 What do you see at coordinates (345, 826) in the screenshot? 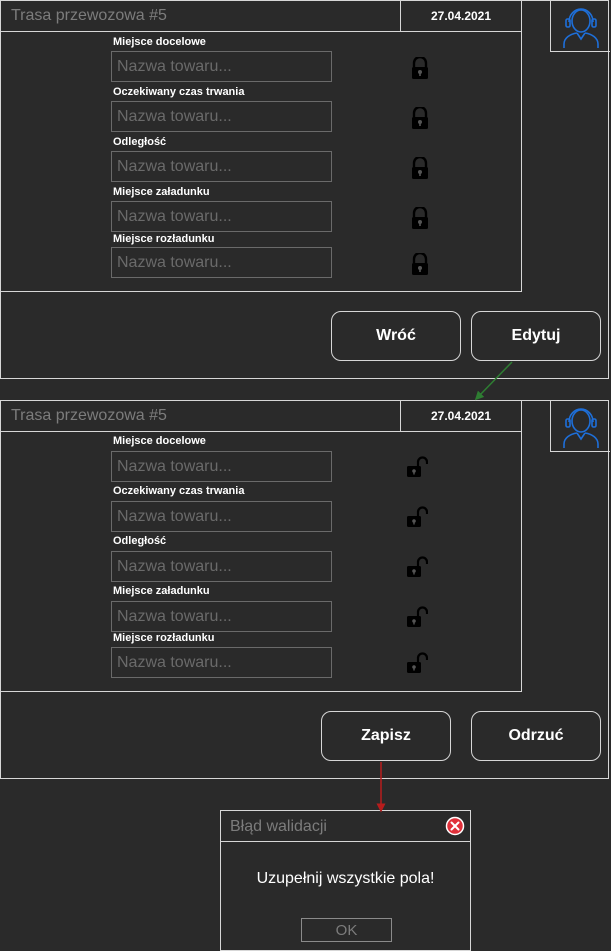
I see `dialog-title-bar: Błąd walidacji` at bounding box center [345, 826].